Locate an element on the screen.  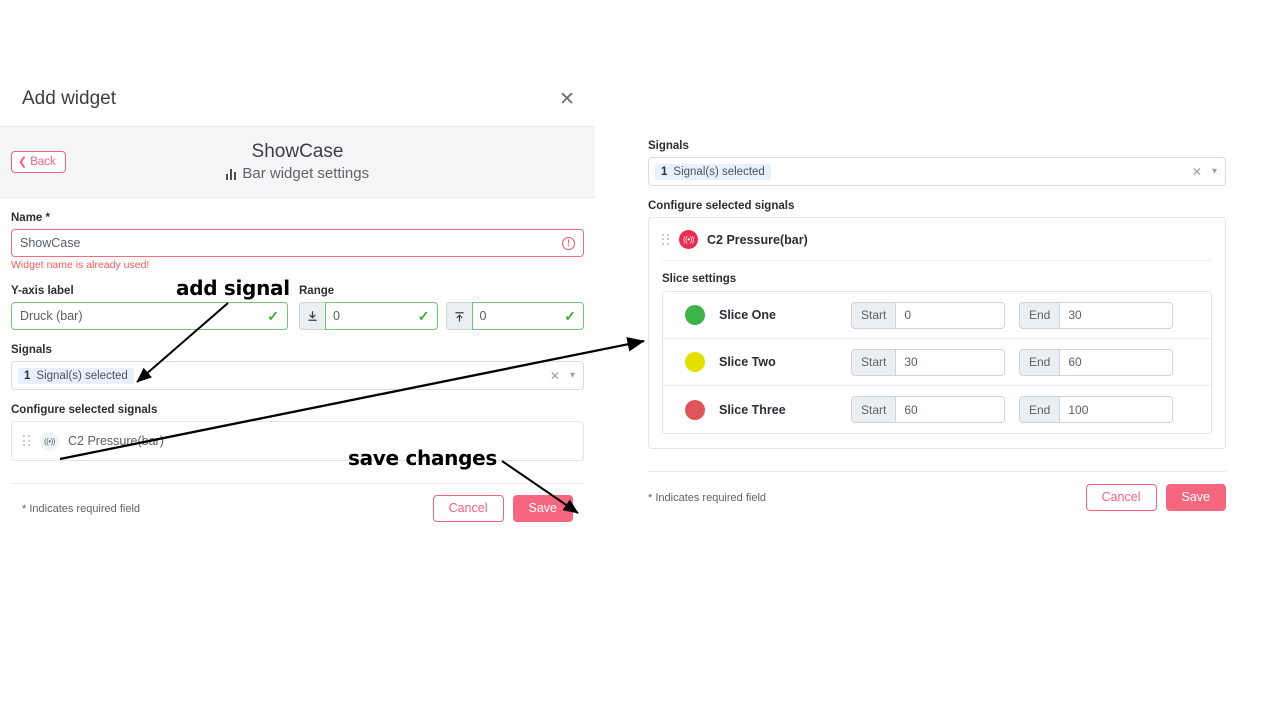
download-to-line-icon is located at coordinates (312, 316).